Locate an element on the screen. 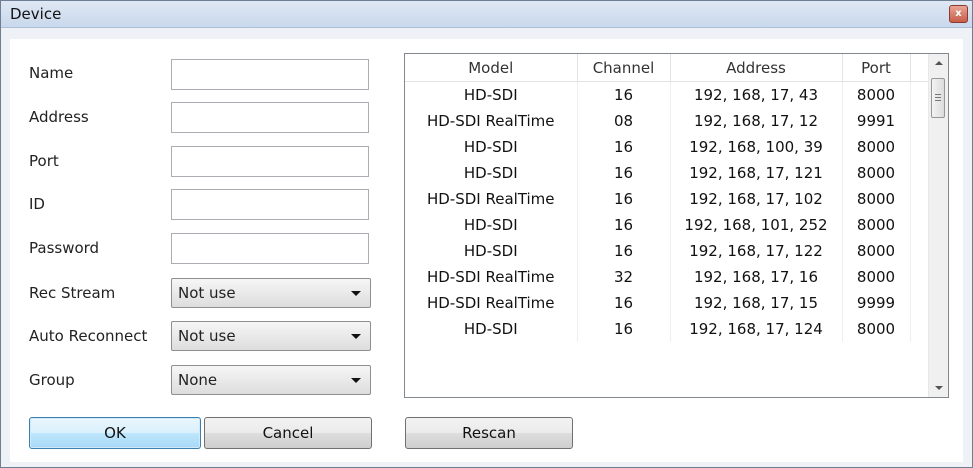  cell-port: 9999 is located at coordinates (876, 303).